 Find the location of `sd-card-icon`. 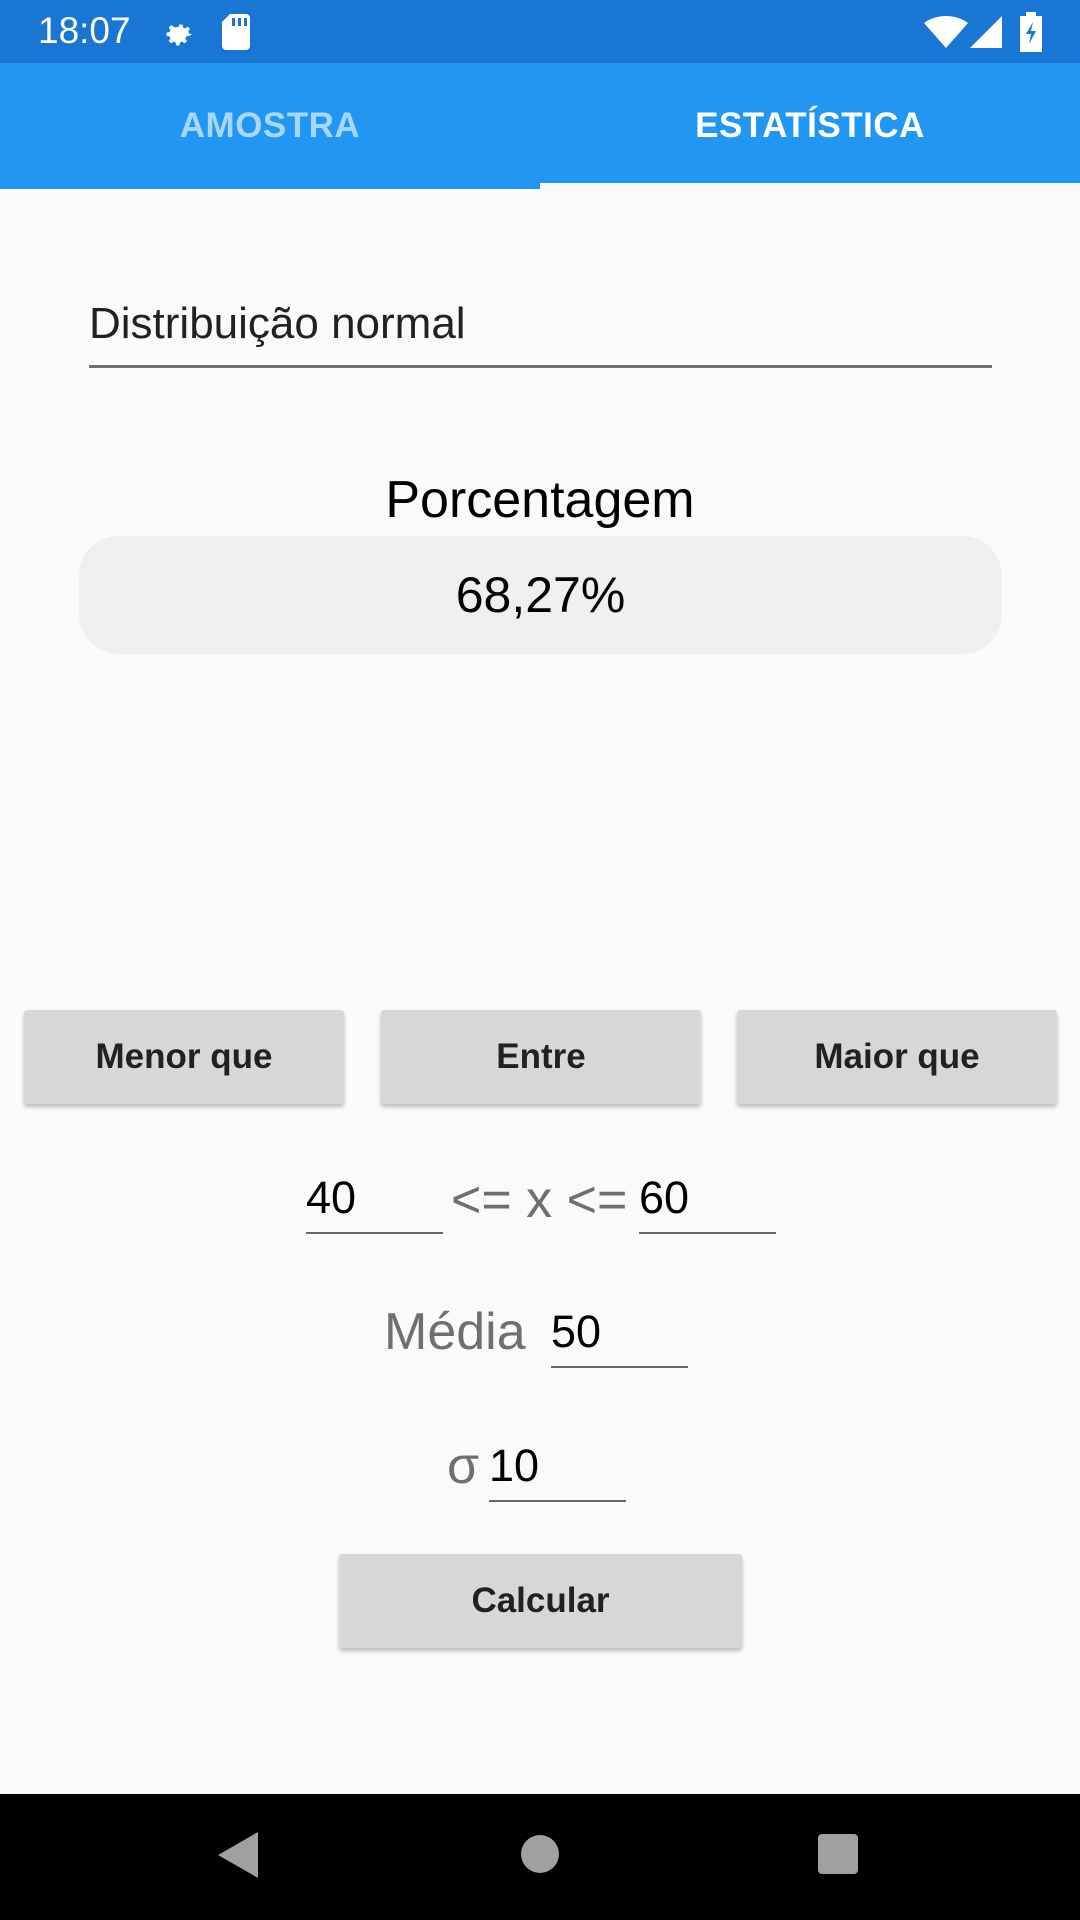

sd-card-icon is located at coordinates (236, 32).